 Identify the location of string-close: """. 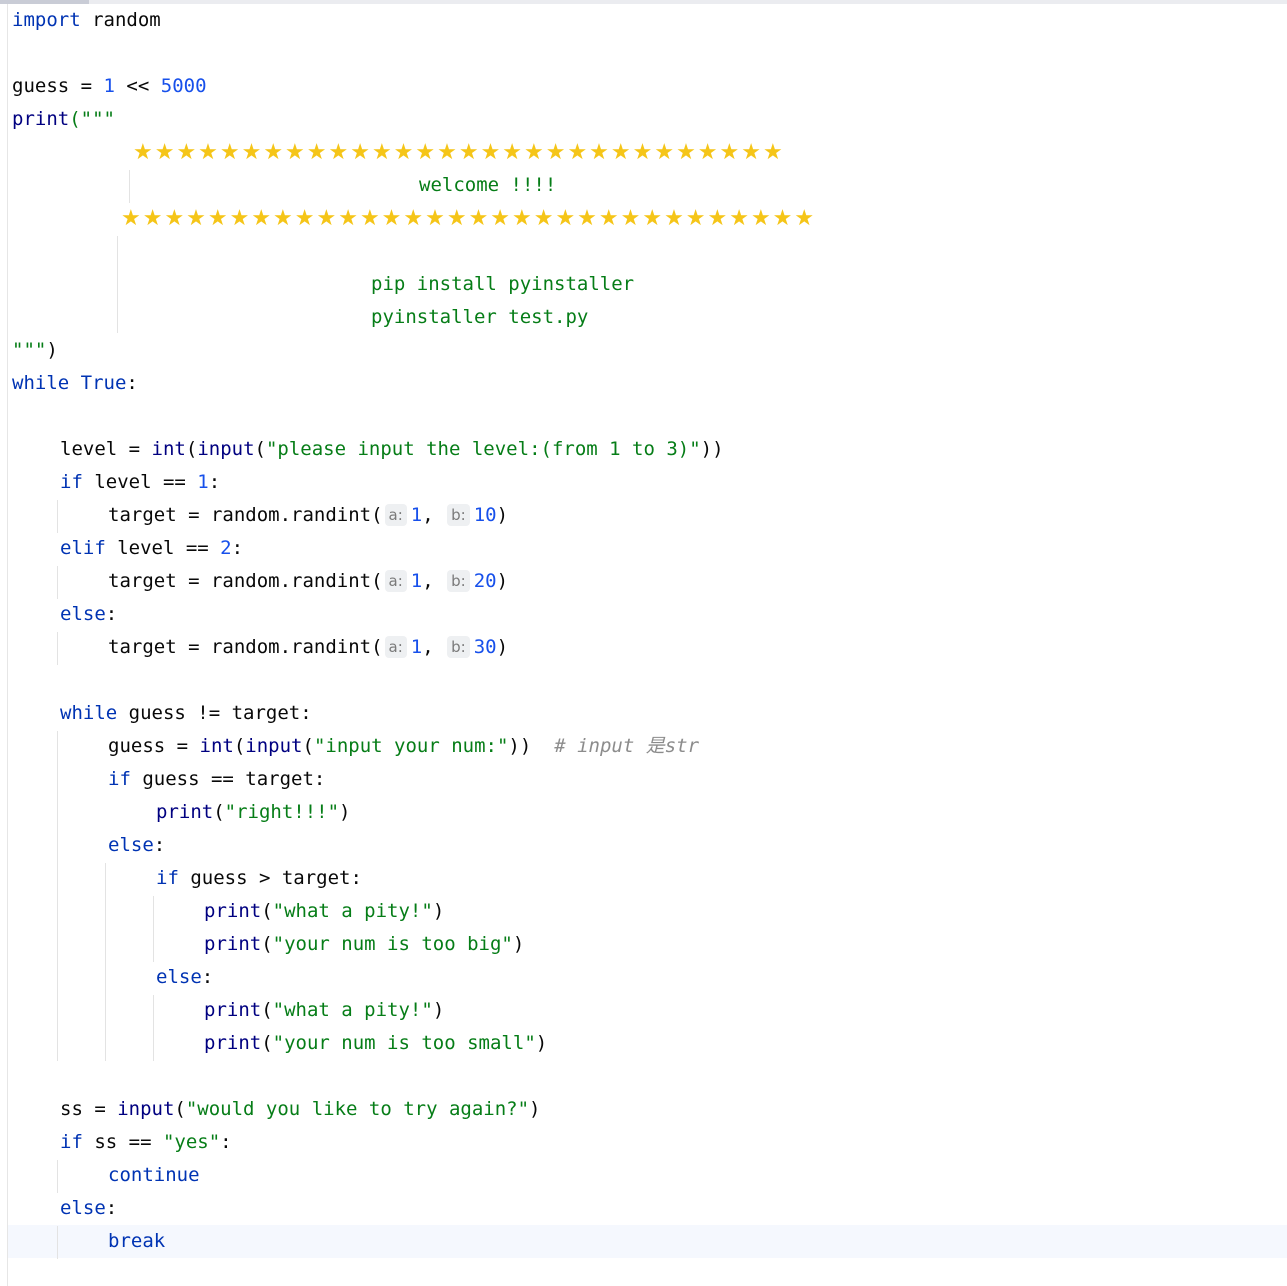
(29, 350).